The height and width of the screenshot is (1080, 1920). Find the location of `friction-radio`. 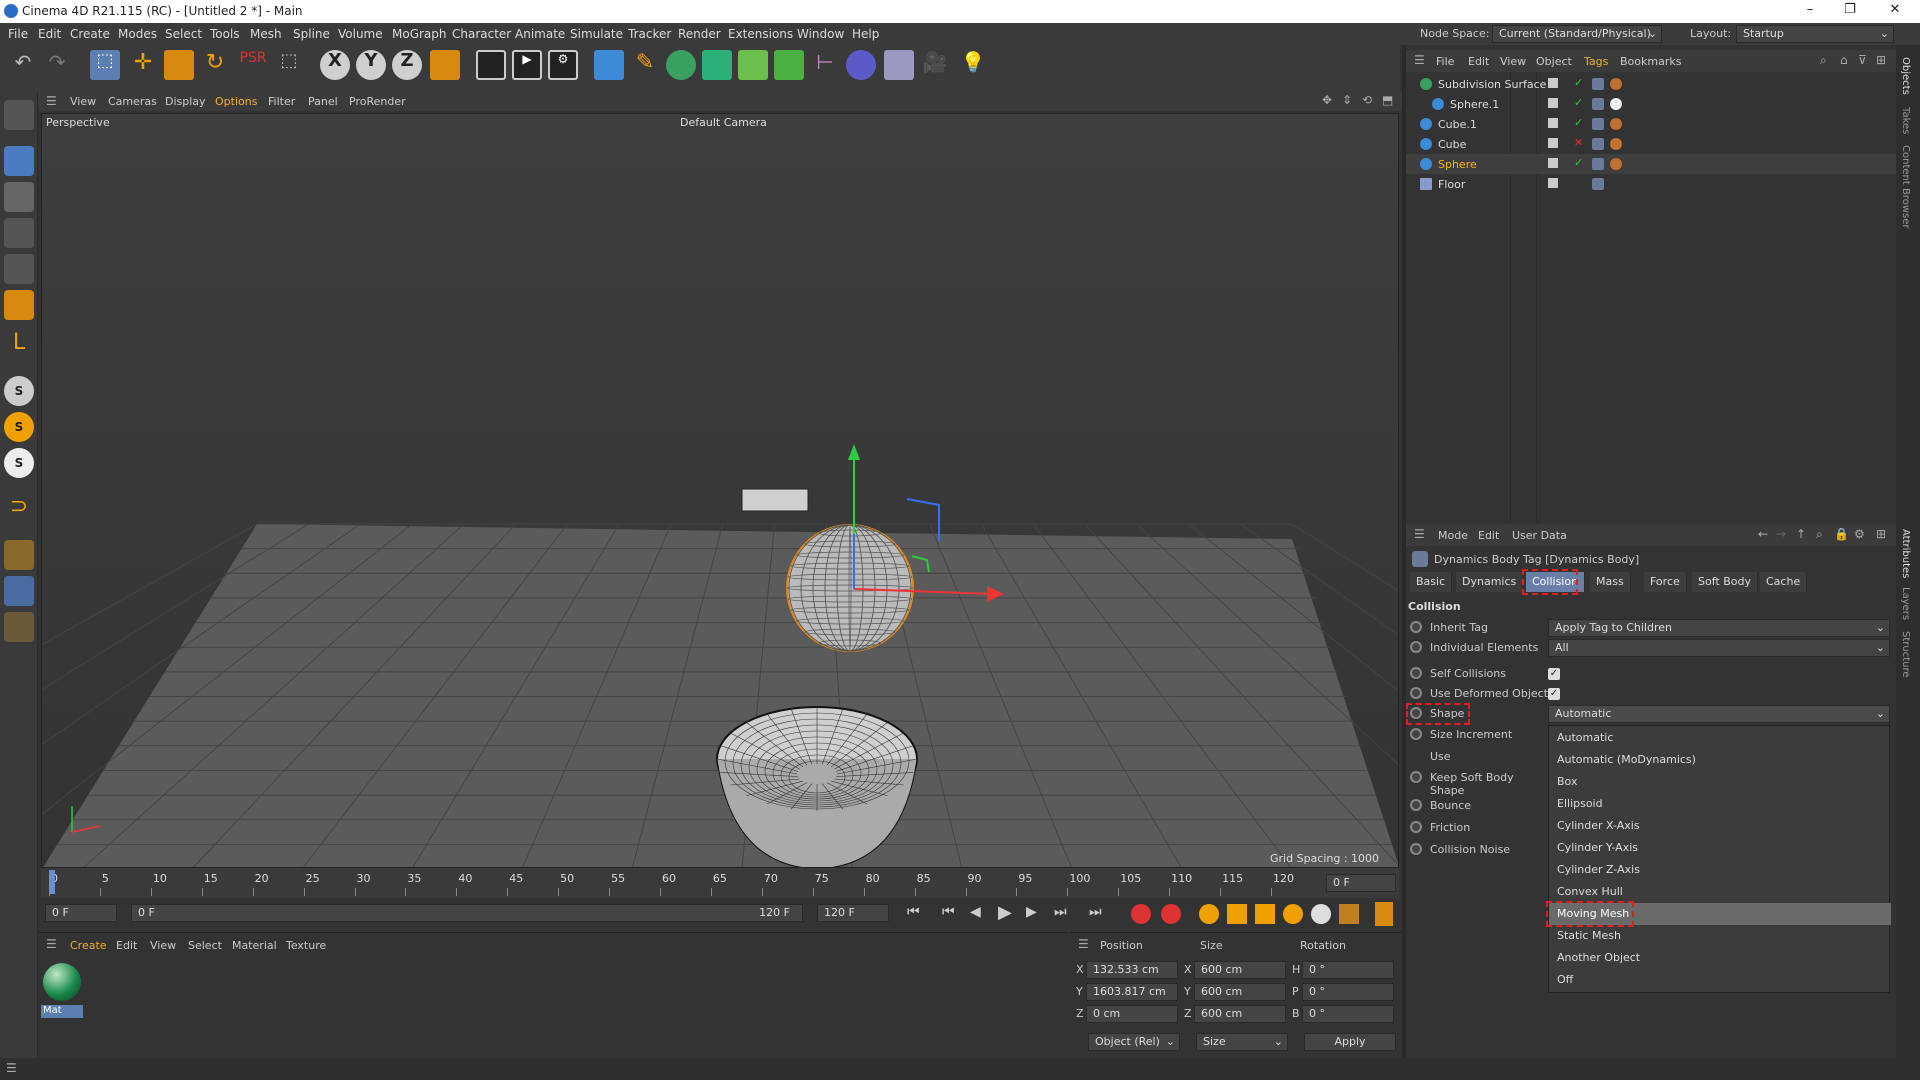

friction-radio is located at coordinates (1416, 828).